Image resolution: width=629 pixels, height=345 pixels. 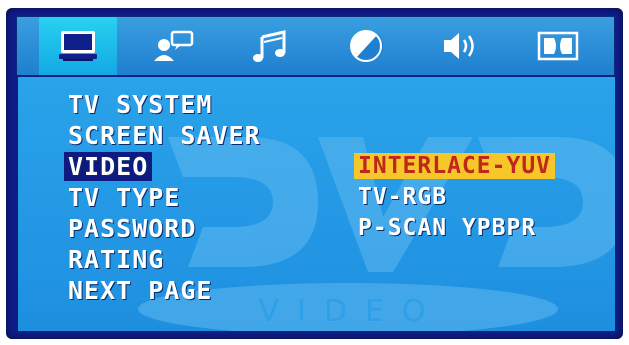 I want to click on tab-general-setup, so click(x=78, y=46).